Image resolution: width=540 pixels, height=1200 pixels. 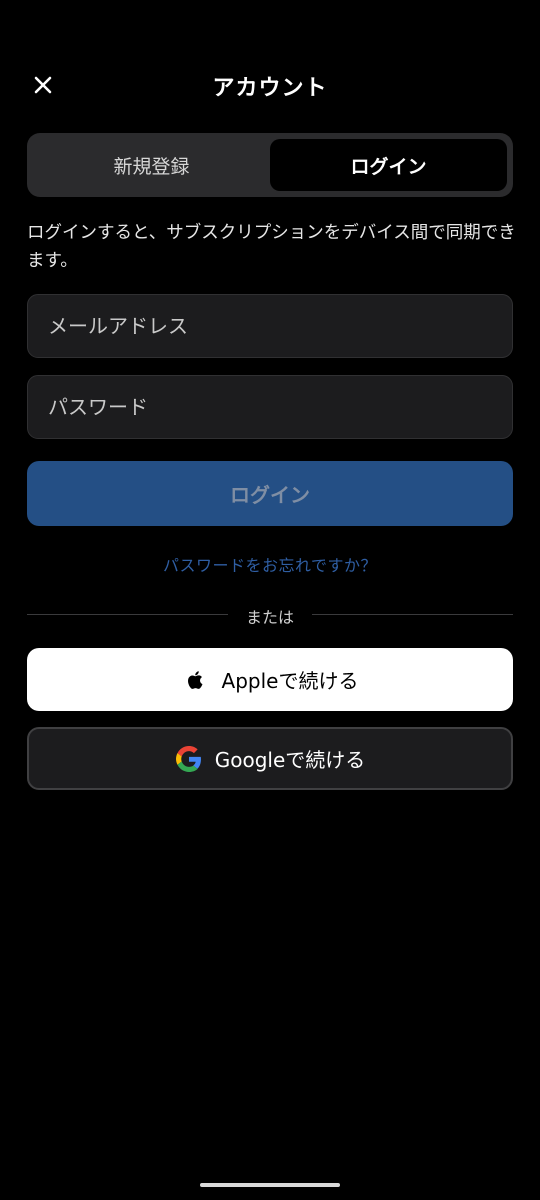 I want to click on continue-with-google-button: Googleで続ける, so click(x=270, y=758).